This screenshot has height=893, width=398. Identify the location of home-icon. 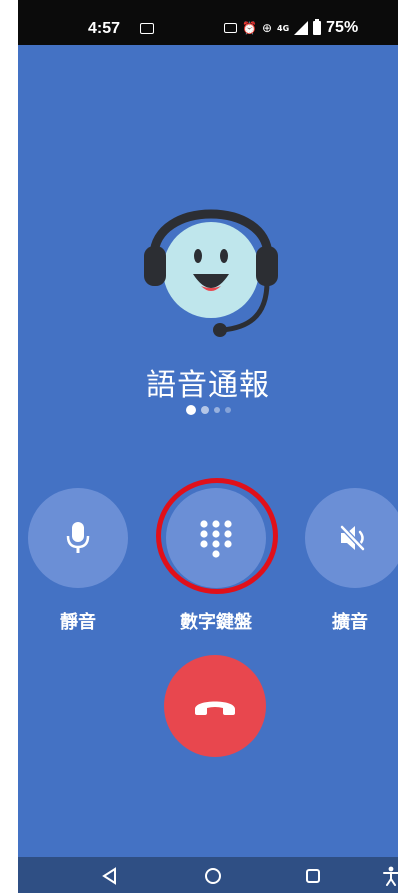
(213, 876).